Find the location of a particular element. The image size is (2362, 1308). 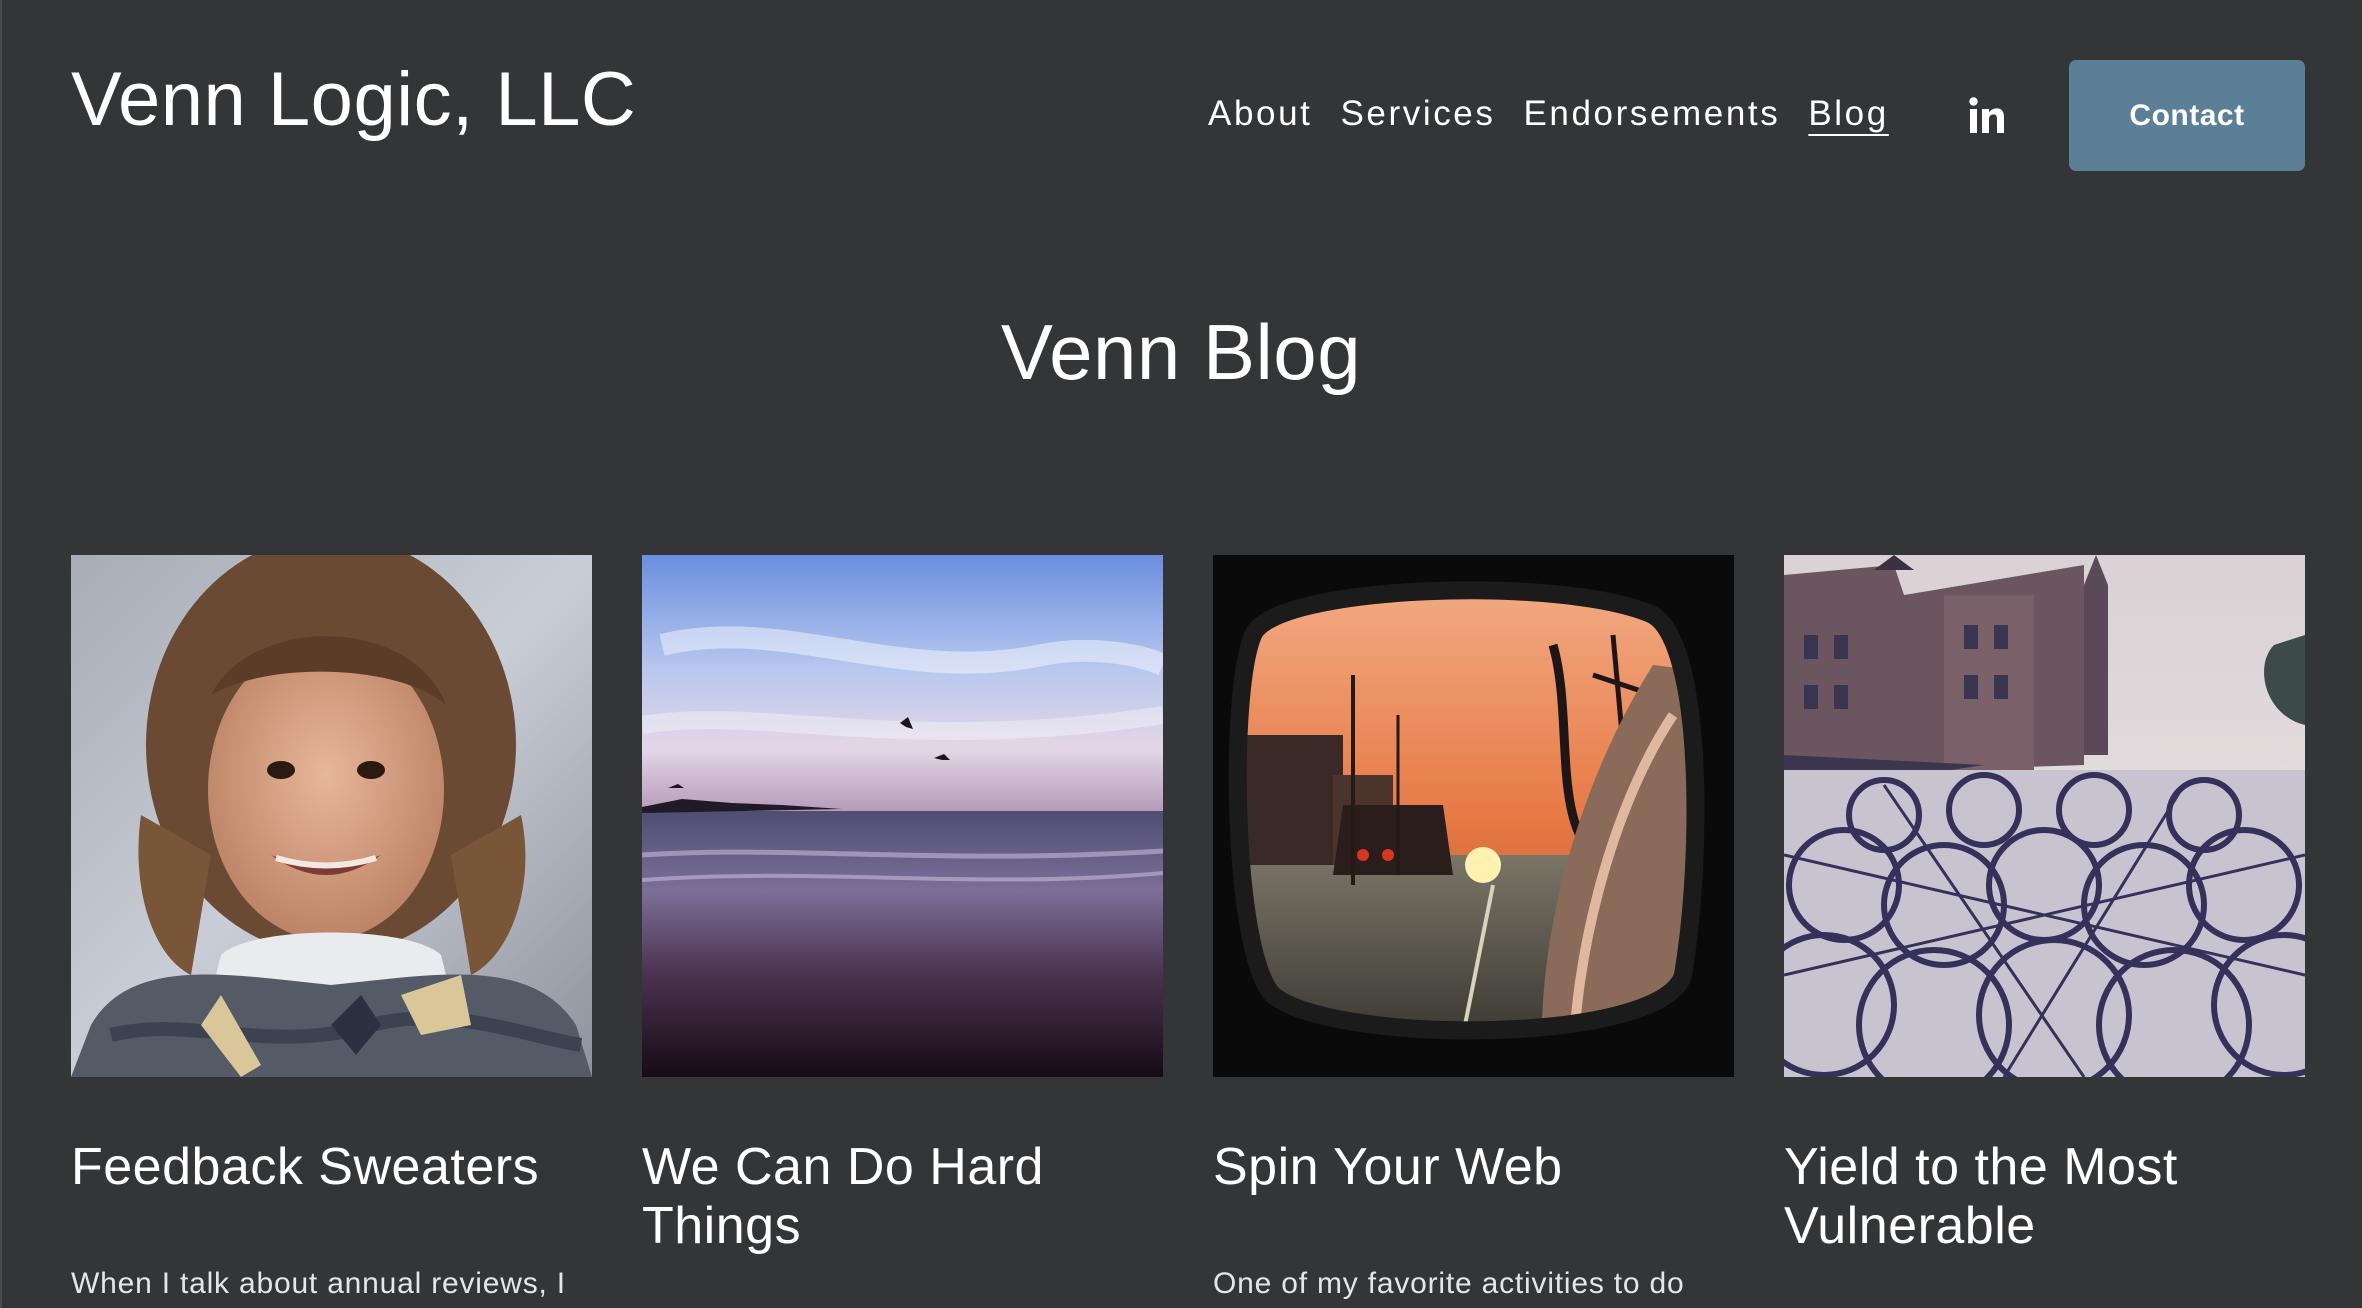

post-title: Feedback Sweaters is located at coordinates (331, 1167).